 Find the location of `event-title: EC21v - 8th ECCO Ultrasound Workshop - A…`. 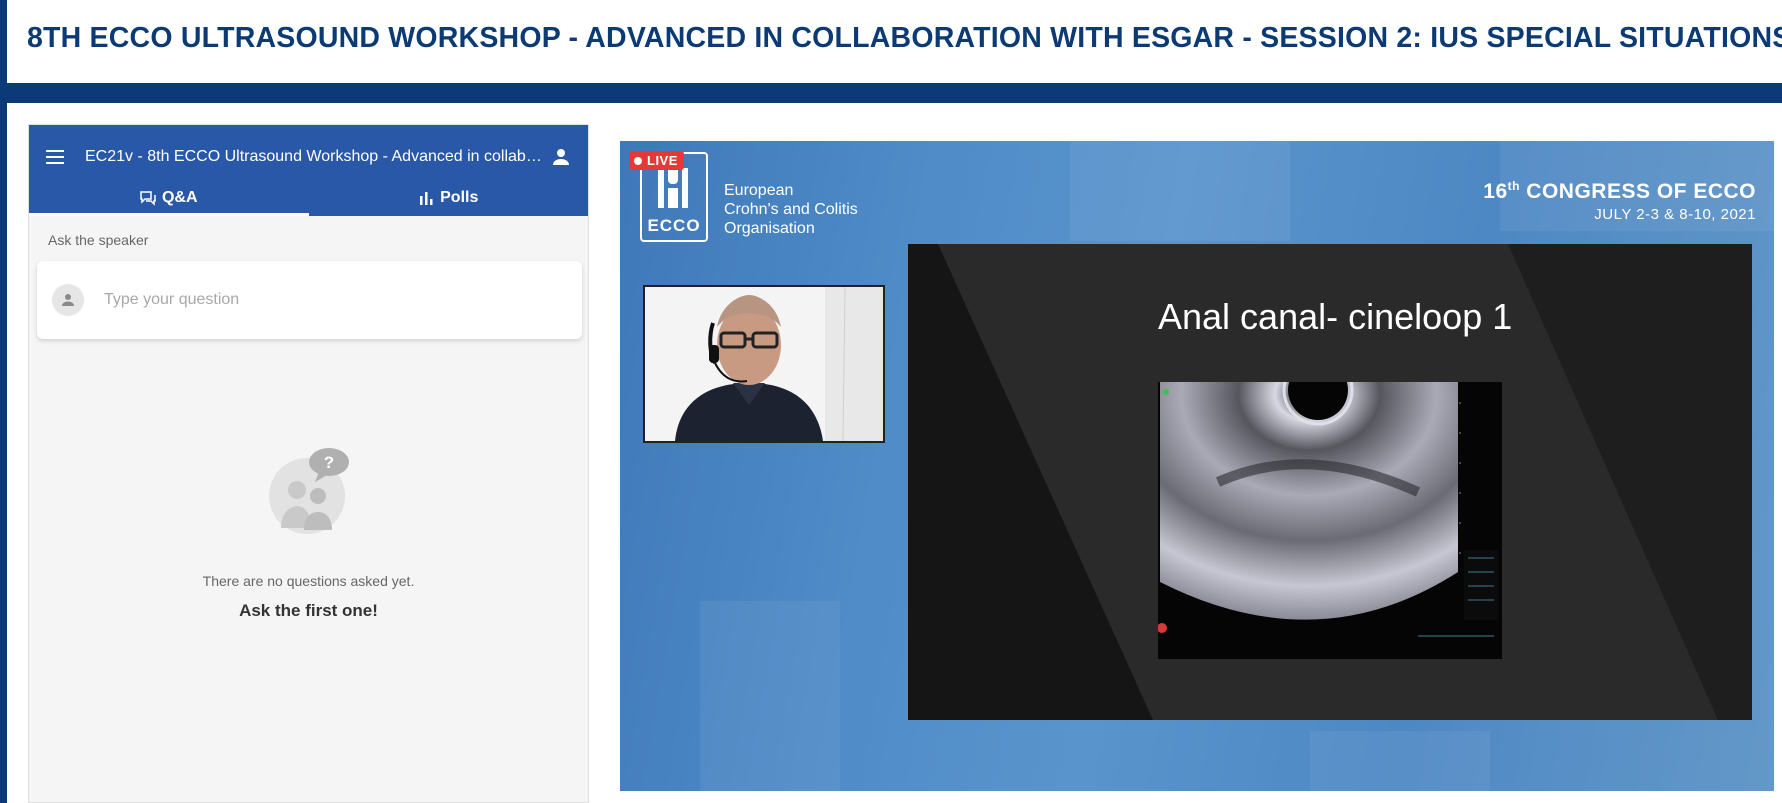

event-title: EC21v - 8th ECCO Ultrasound Workshop - A… is located at coordinates (315, 156).